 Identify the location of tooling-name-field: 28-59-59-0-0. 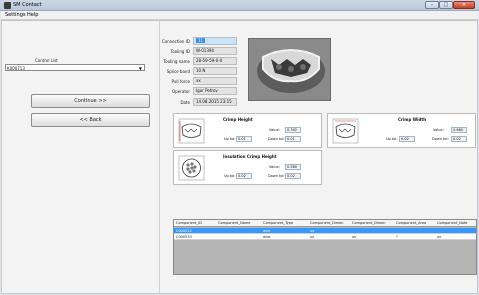
(215, 61).